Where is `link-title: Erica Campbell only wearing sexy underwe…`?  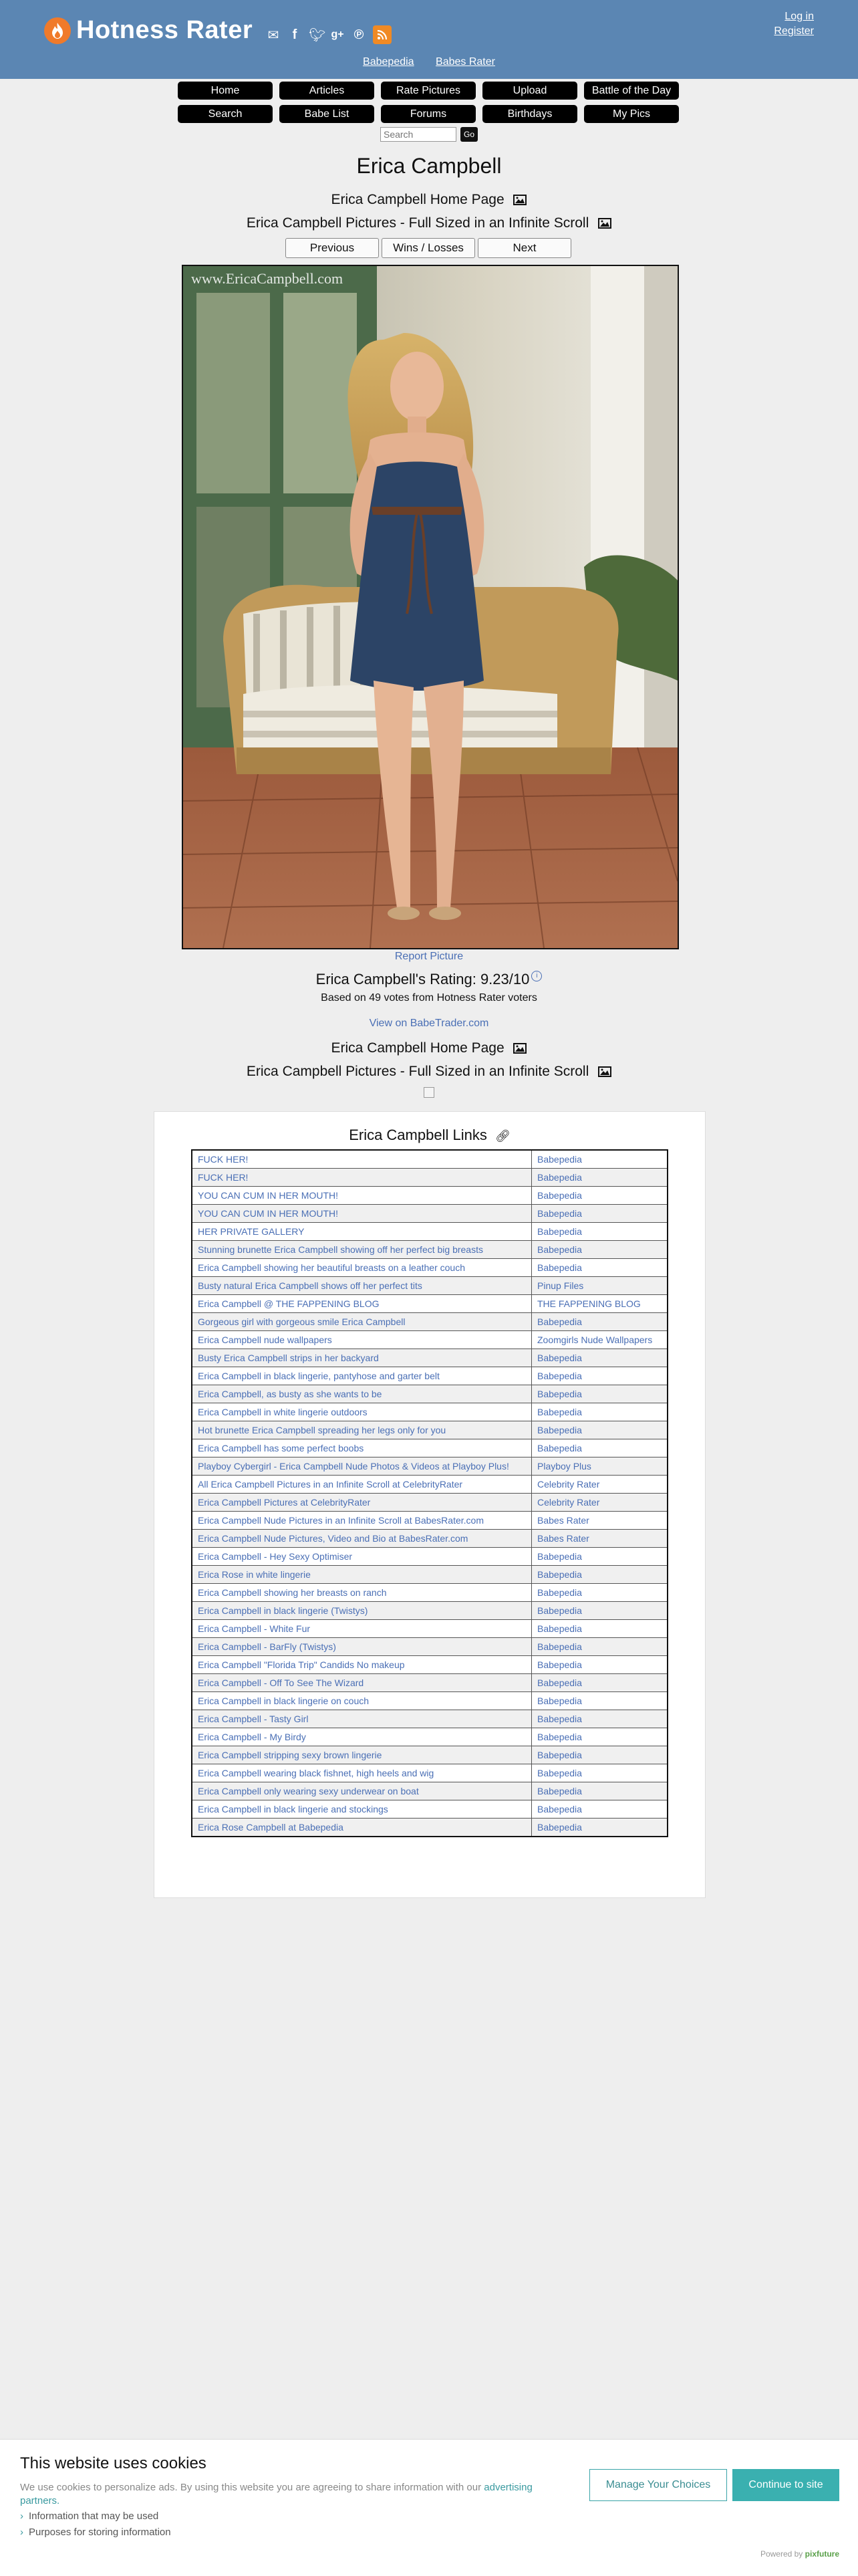
link-title: Erica Campbell only wearing sexy underwe… is located at coordinates (361, 1791).